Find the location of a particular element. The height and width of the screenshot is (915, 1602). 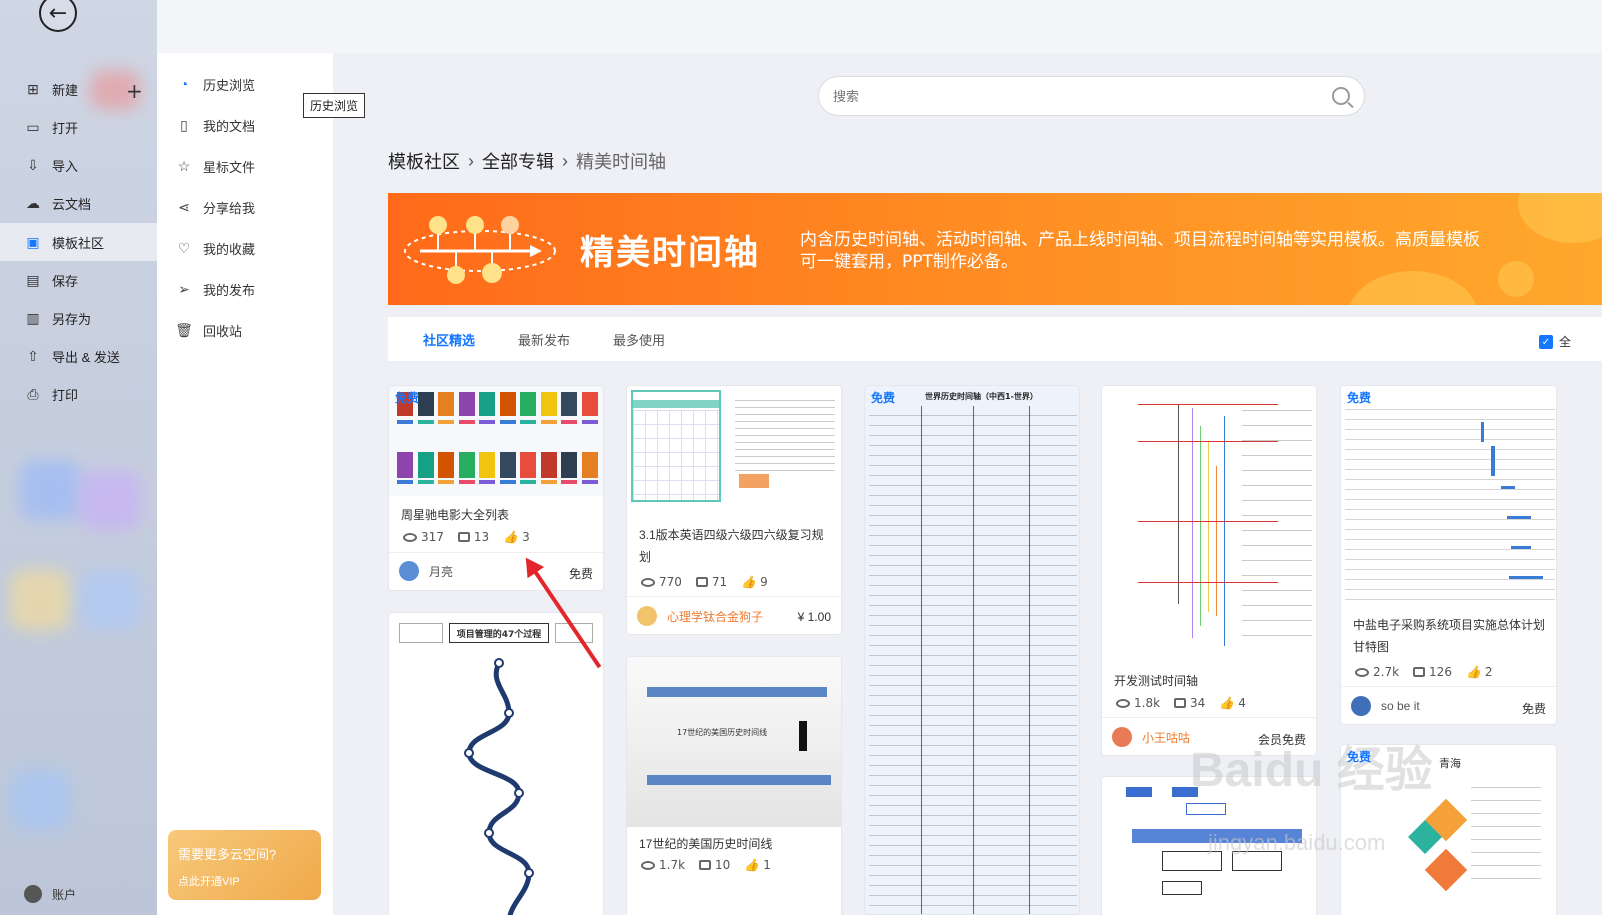

card-stats: 1.8k 34 👍 4 is located at coordinates (1181, 703).